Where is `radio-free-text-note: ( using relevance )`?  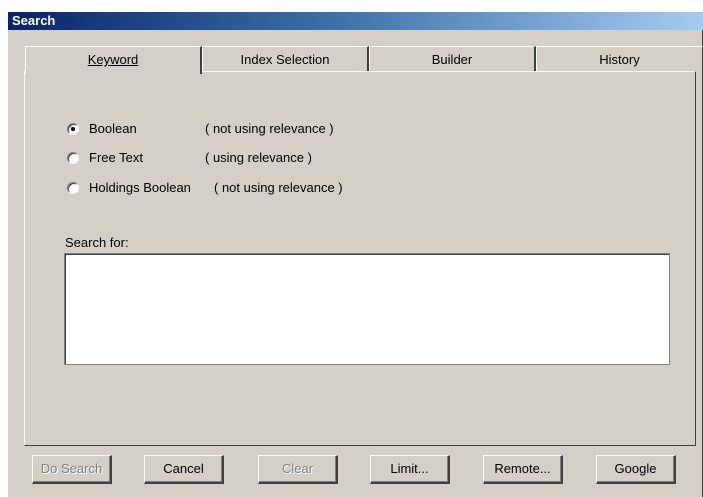
radio-free-text-note: ( using relevance ) is located at coordinates (258, 157).